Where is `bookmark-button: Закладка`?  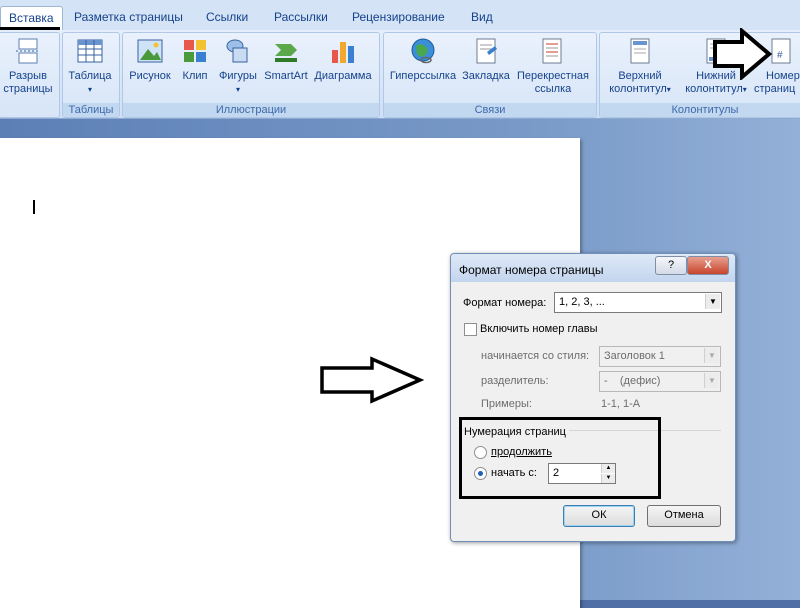 bookmark-button: Закладка is located at coordinates (486, 59).